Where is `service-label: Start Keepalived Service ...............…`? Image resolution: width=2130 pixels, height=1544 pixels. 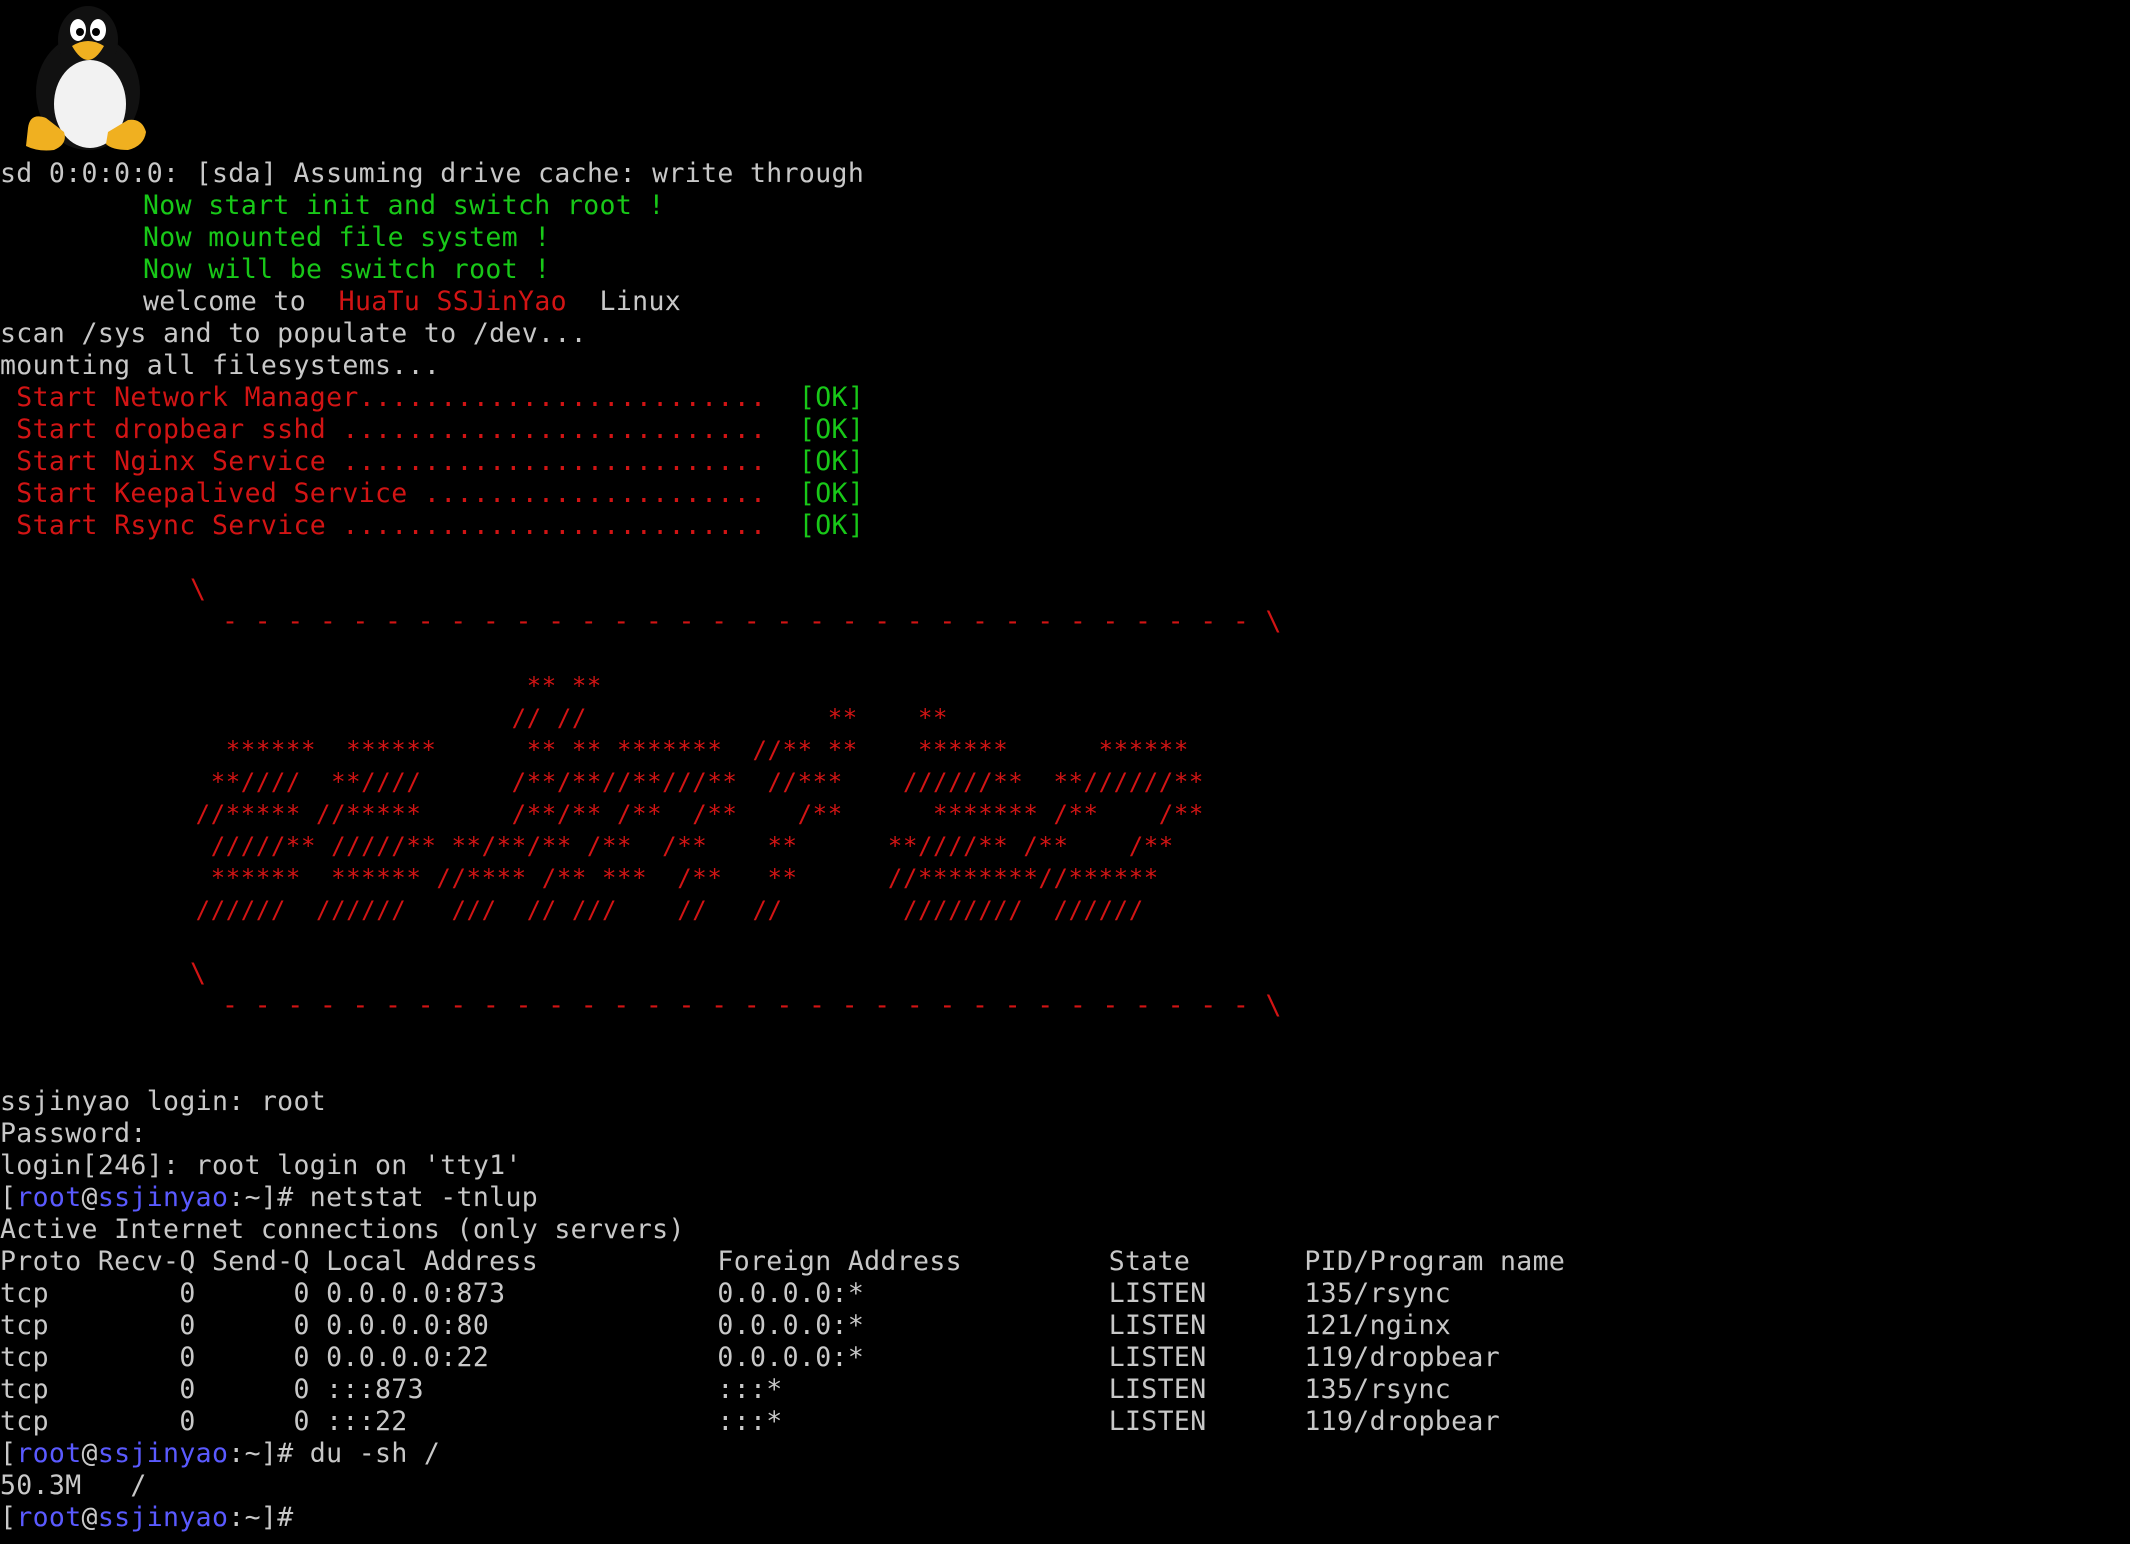 service-label: Start Keepalived Service ...............… is located at coordinates (383, 493).